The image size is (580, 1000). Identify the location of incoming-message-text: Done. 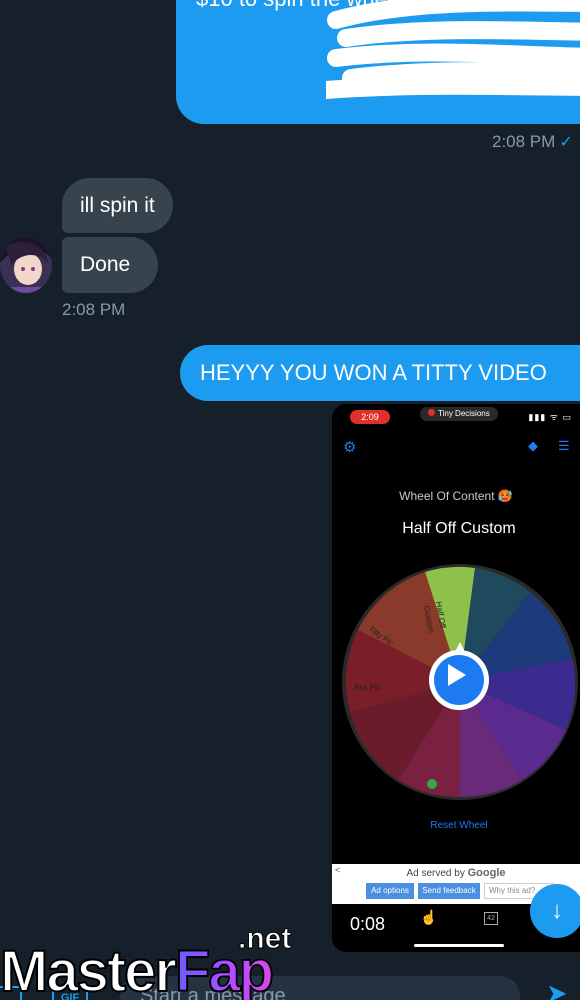
(105, 264).